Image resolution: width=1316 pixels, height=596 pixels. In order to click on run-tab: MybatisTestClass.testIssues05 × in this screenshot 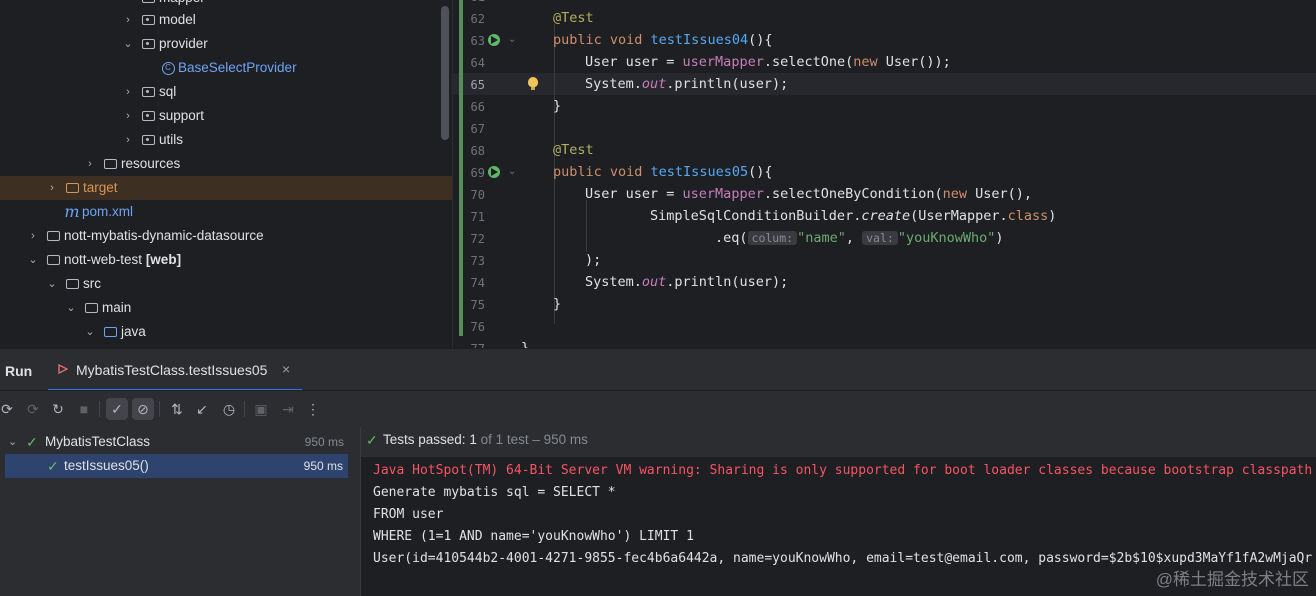, I will do `click(175, 370)`.